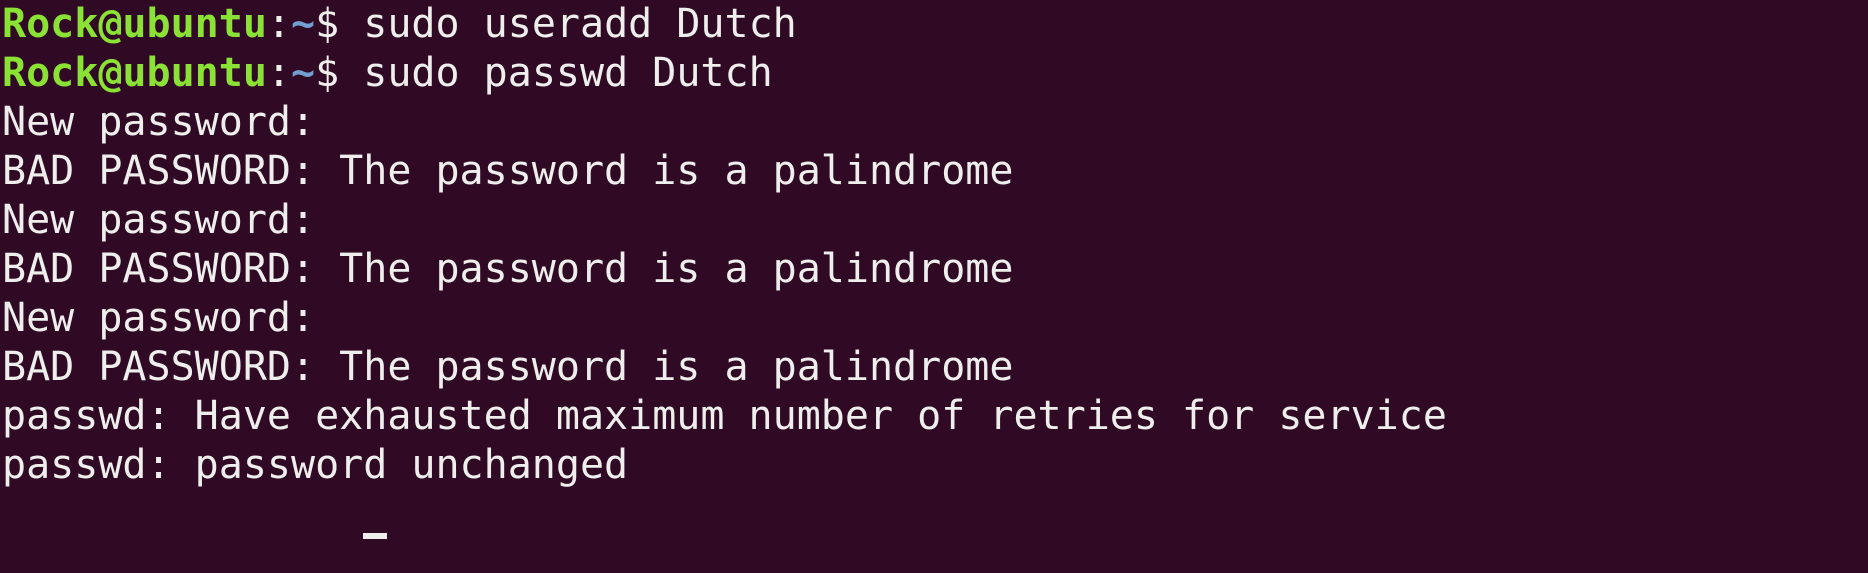 The width and height of the screenshot is (1868, 573). What do you see at coordinates (568, 73) in the screenshot?
I see `command-text: sudo passwd Dutch` at bounding box center [568, 73].